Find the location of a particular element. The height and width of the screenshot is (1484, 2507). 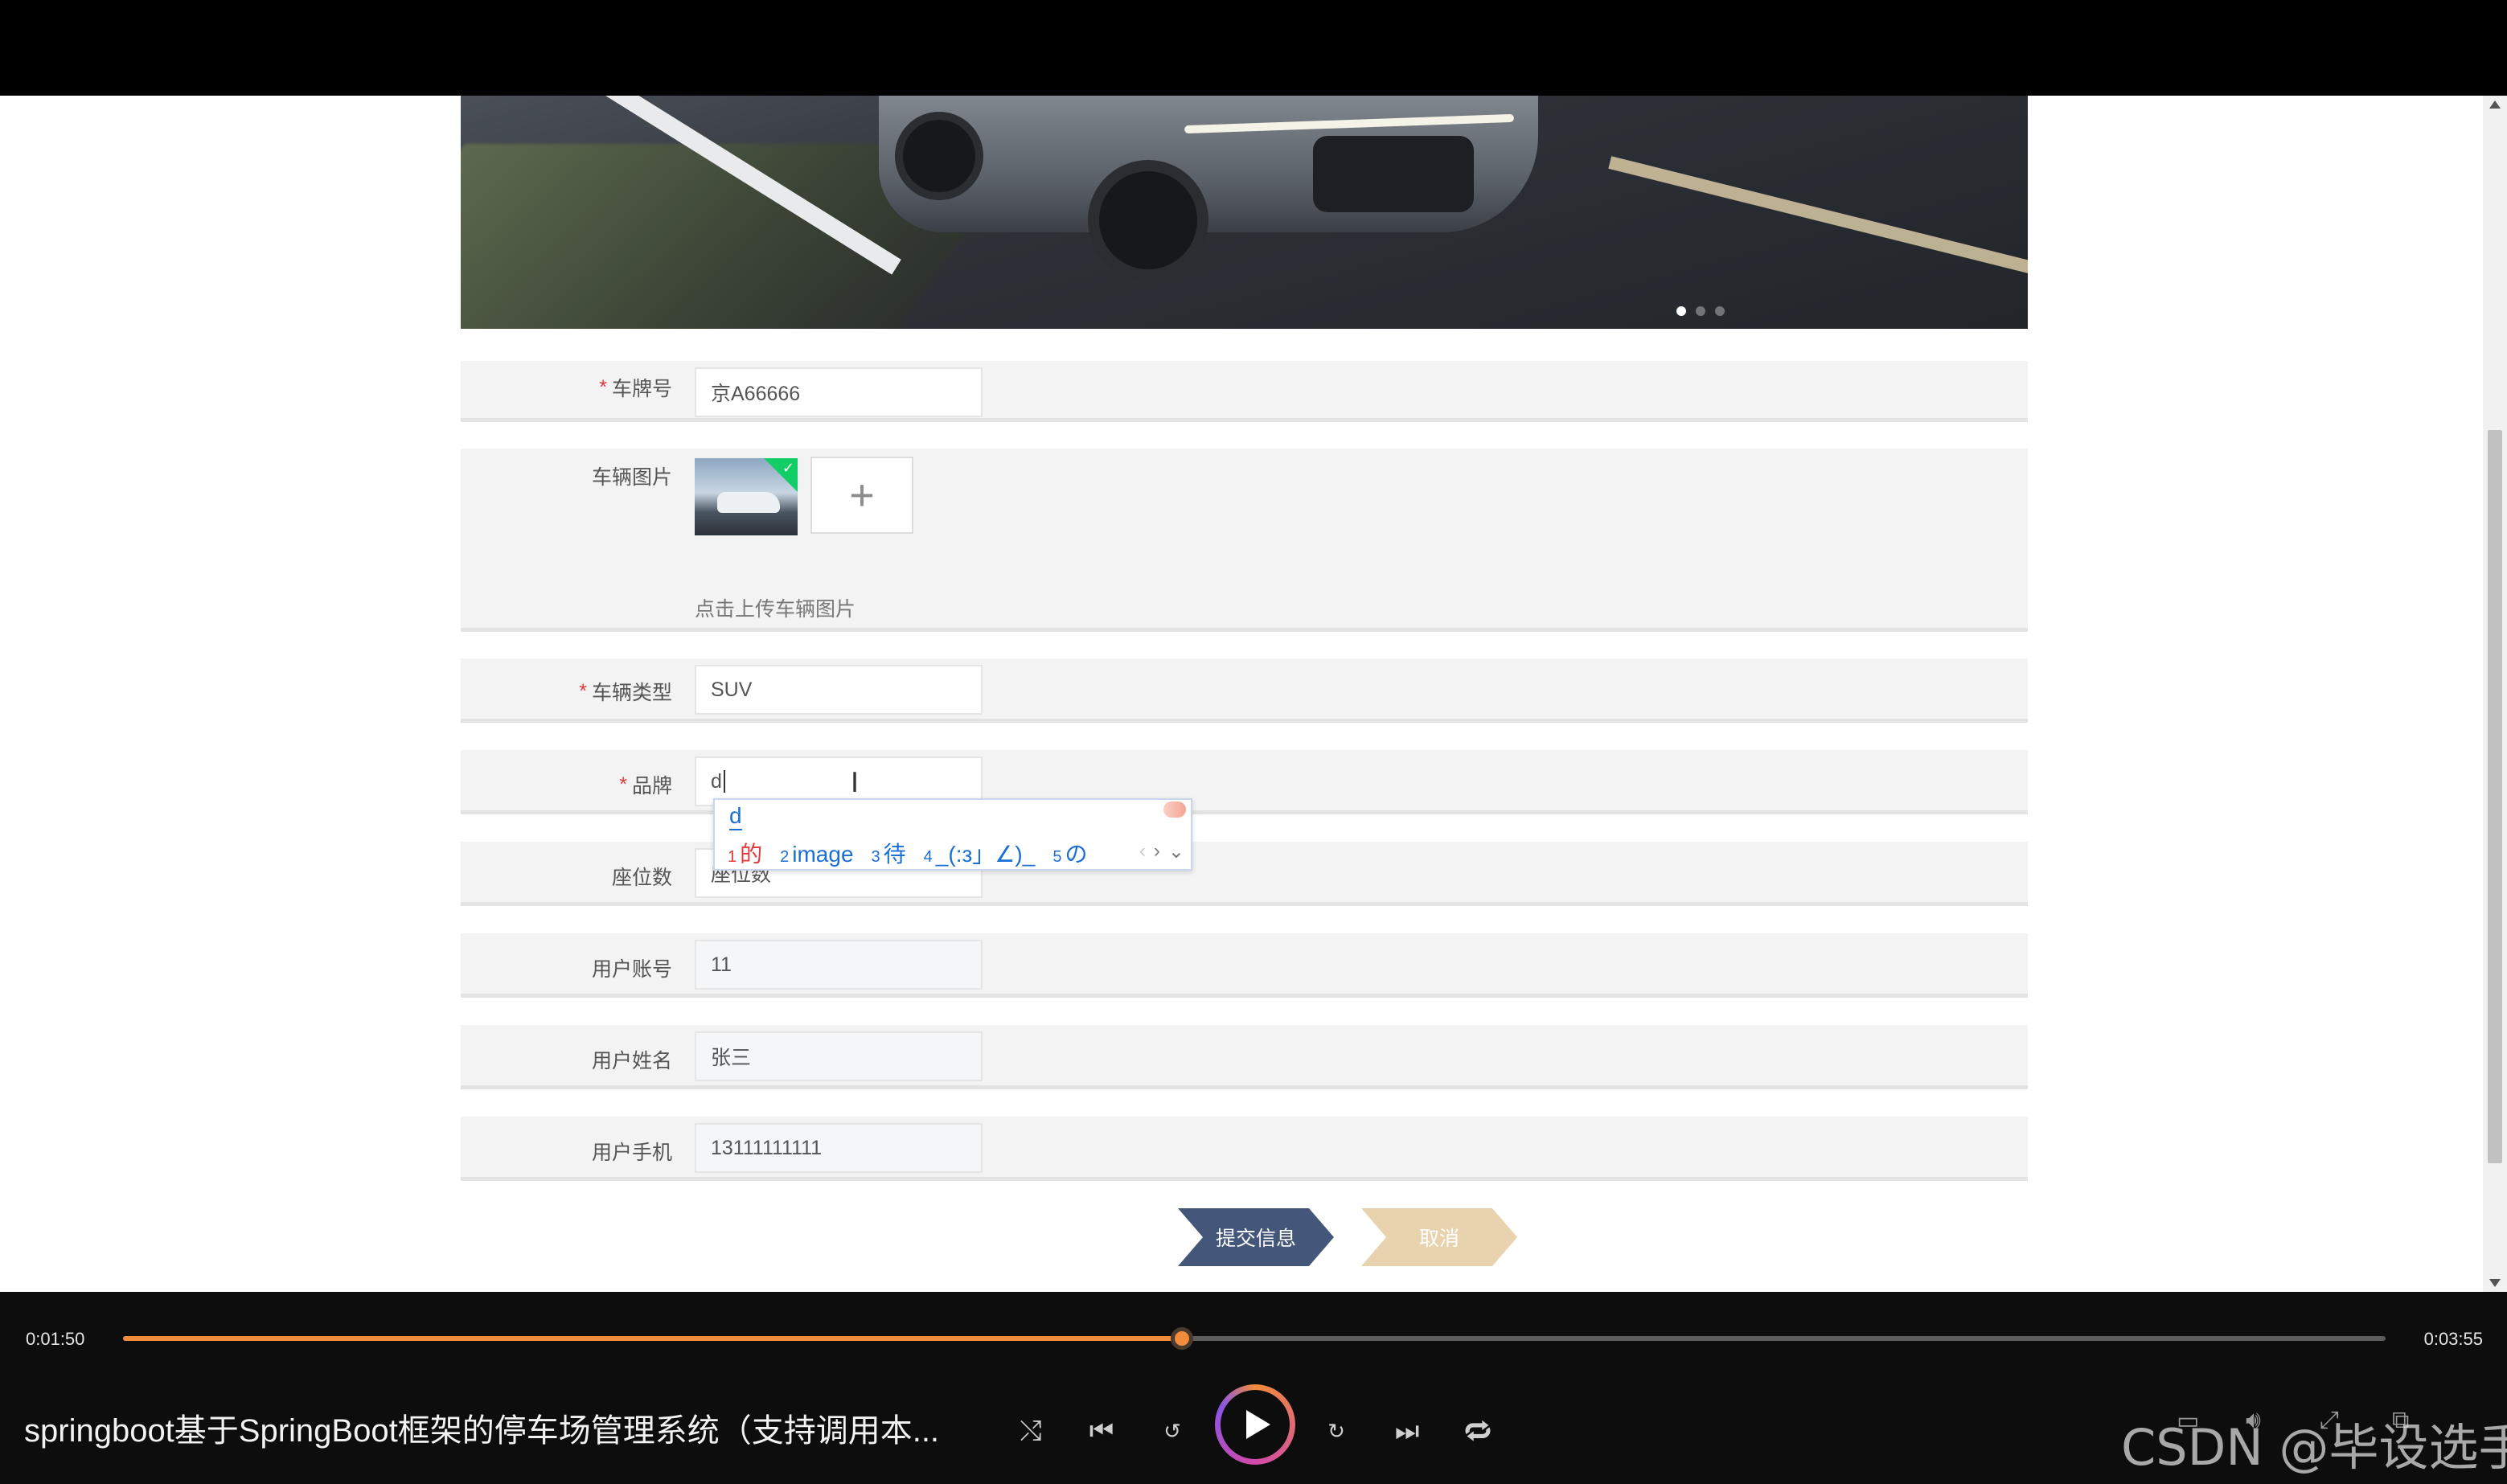

phone-input: 13111111111 is located at coordinates (839, 1148).